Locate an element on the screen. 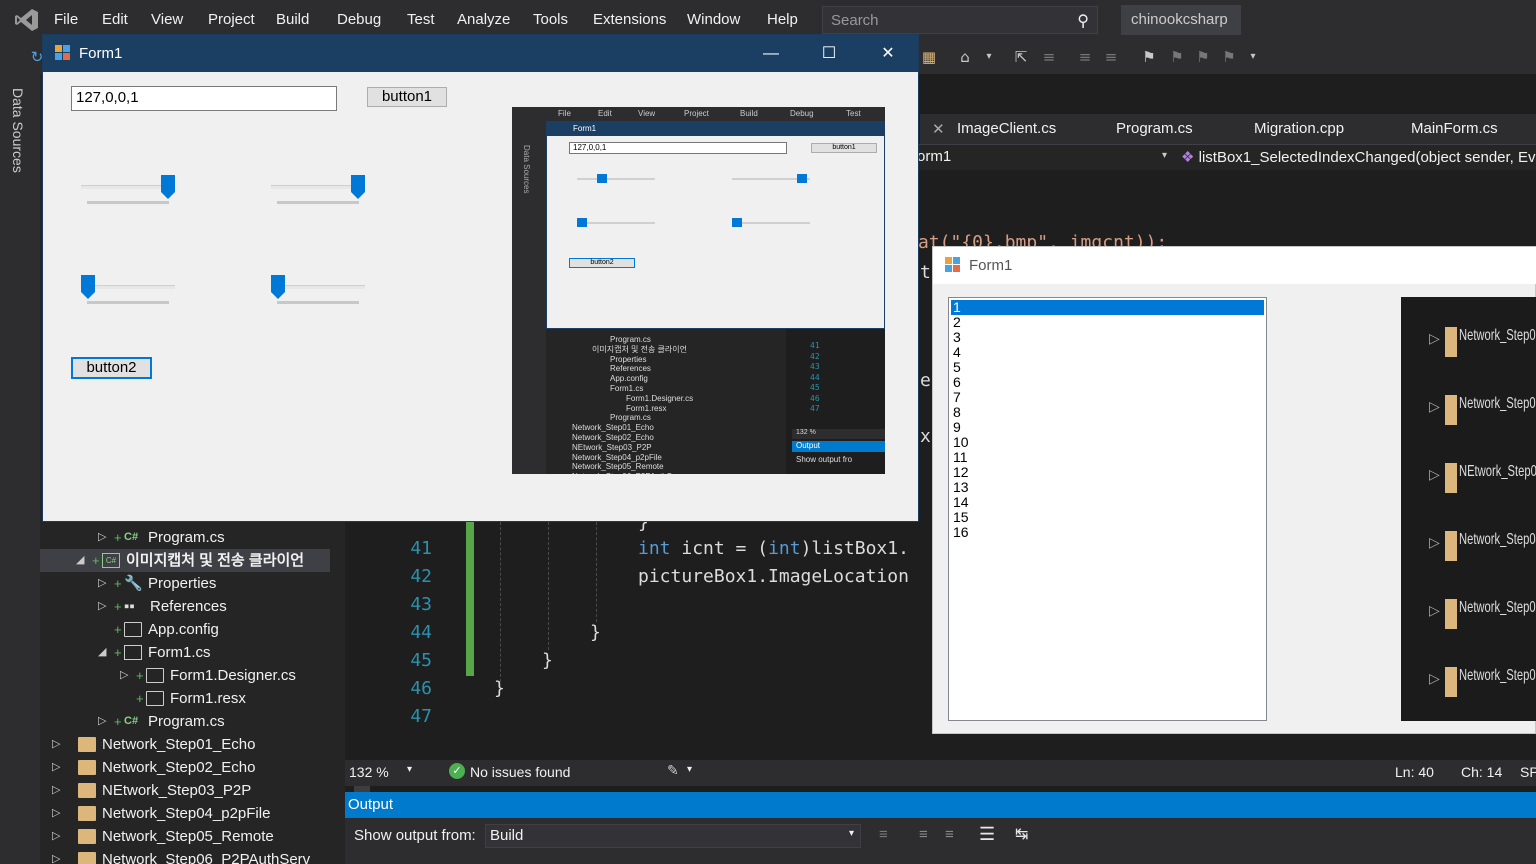  issues-status: No issues found is located at coordinates (520, 772).